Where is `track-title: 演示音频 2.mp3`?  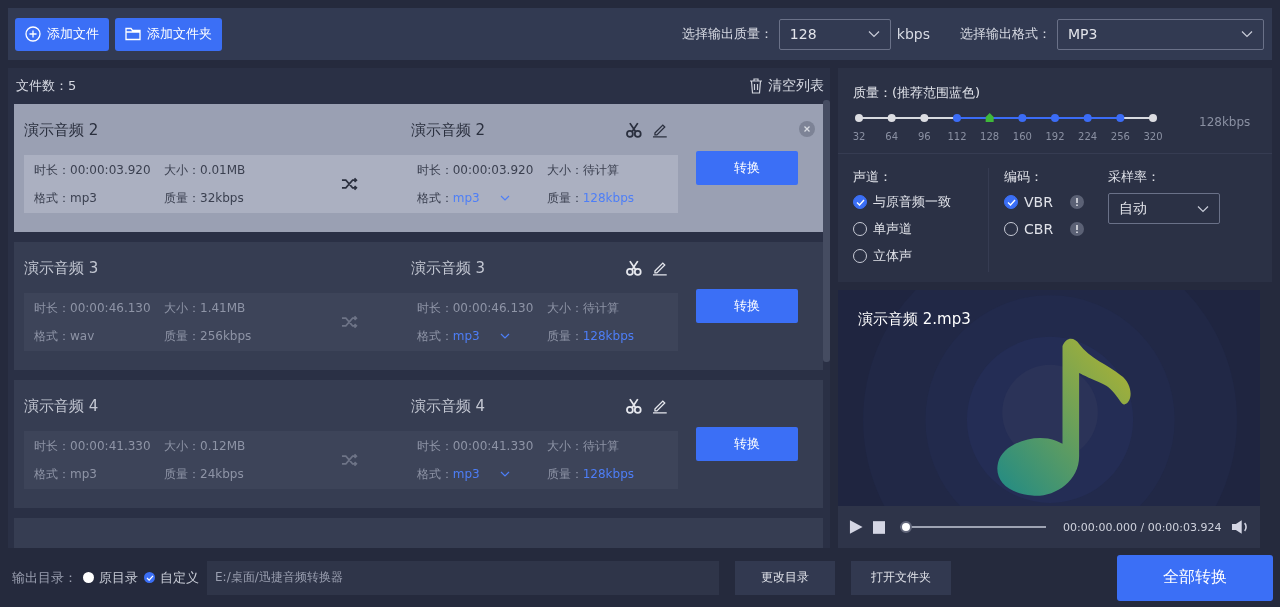 track-title: 演示音频 2.mp3 is located at coordinates (914, 319).